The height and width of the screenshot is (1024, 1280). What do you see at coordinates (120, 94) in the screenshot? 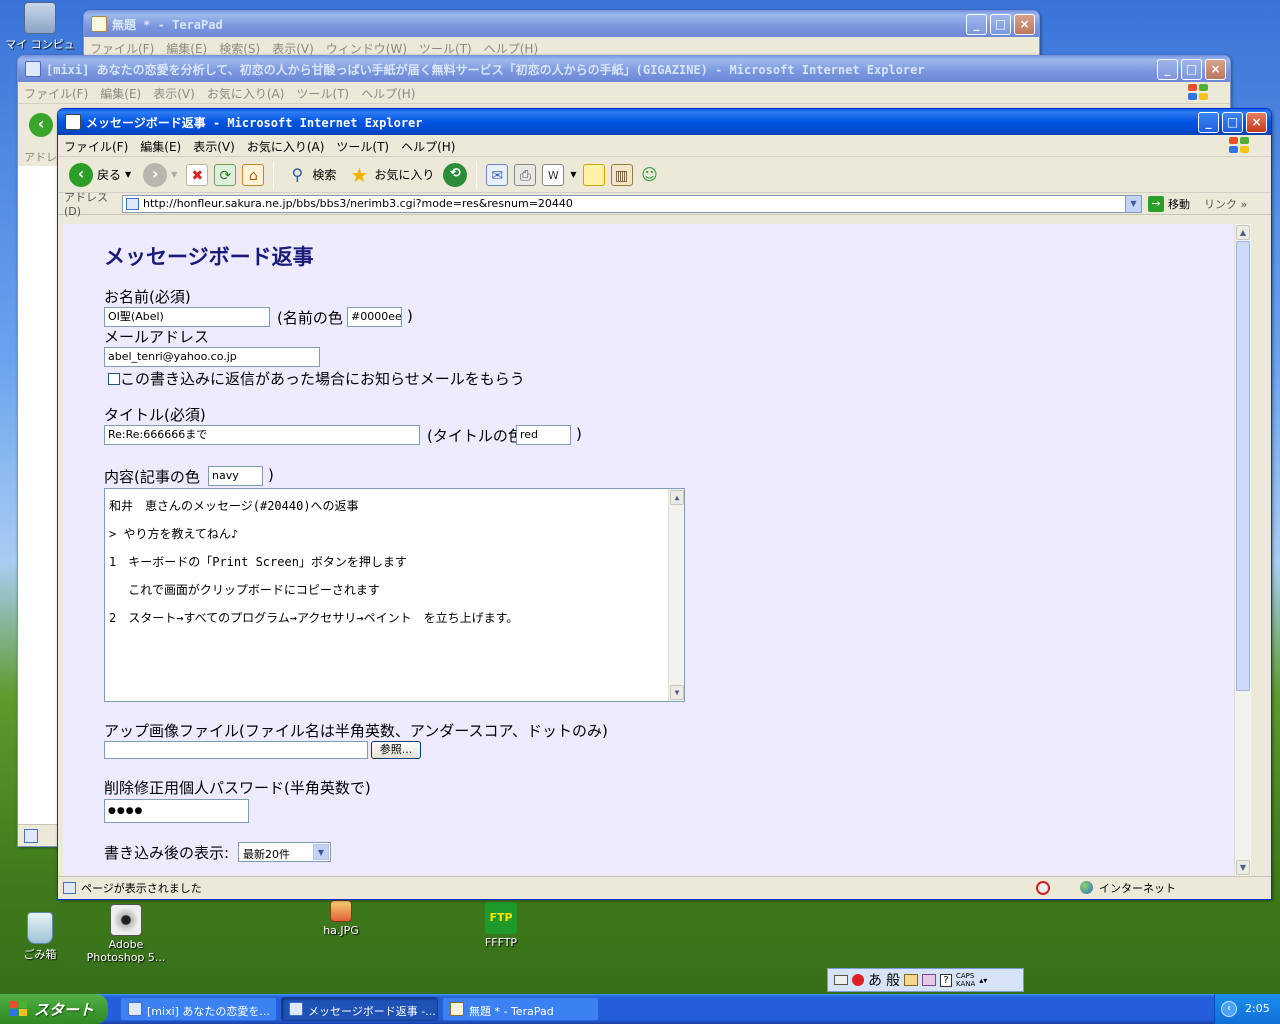
I see `mixi-menu-item: 編集(E)` at bounding box center [120, 94].